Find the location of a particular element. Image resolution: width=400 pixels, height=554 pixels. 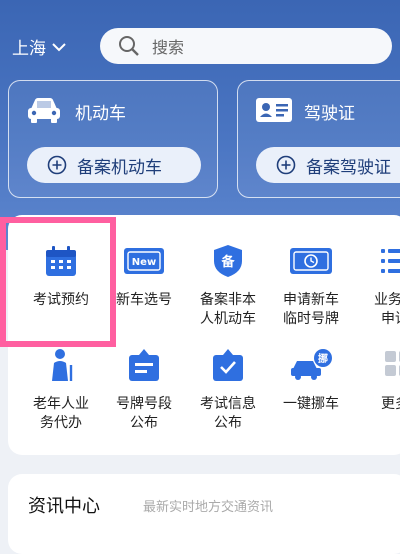

list-icon is located at coordinates (375, 261).